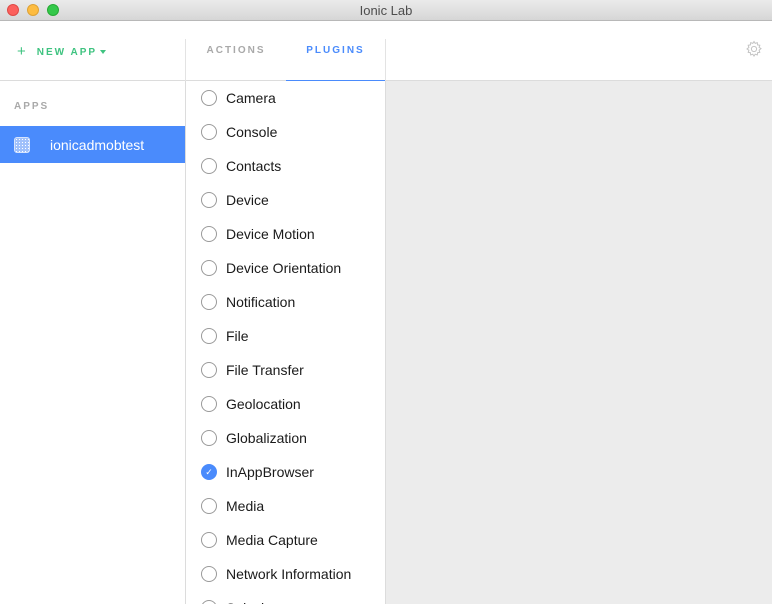 The height and width of the screenshot is (604, 772). I want to click on plugin-item: Globalization, so click(285, 438).